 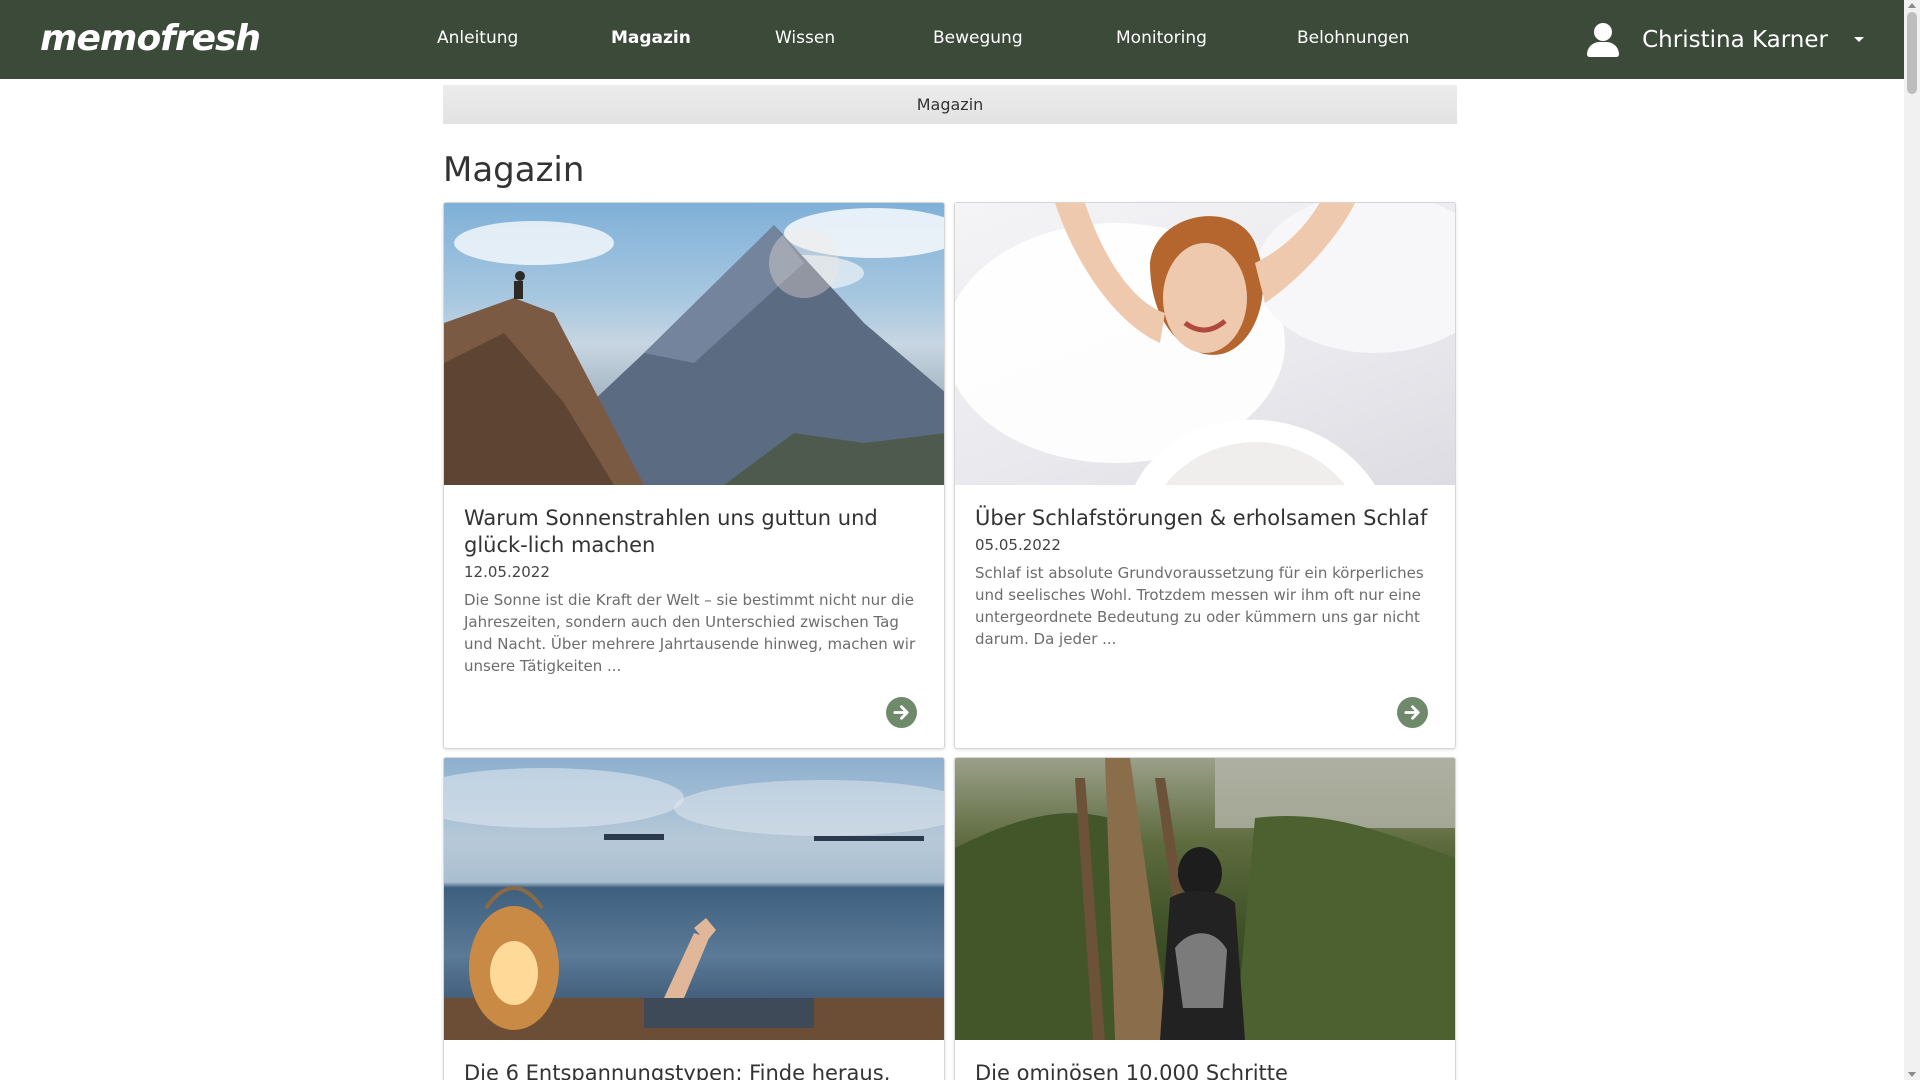 I want to click on article-card: Die ominösen 10.000 Schritte, so click(x=1205, y=918).